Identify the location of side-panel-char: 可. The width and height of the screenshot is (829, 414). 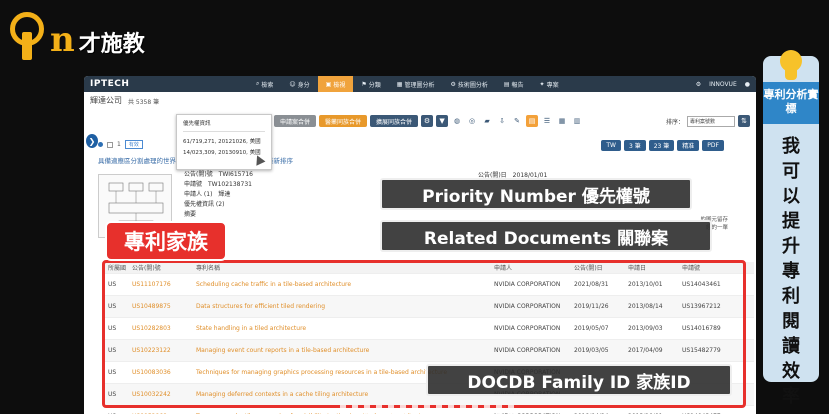
(791, 171).